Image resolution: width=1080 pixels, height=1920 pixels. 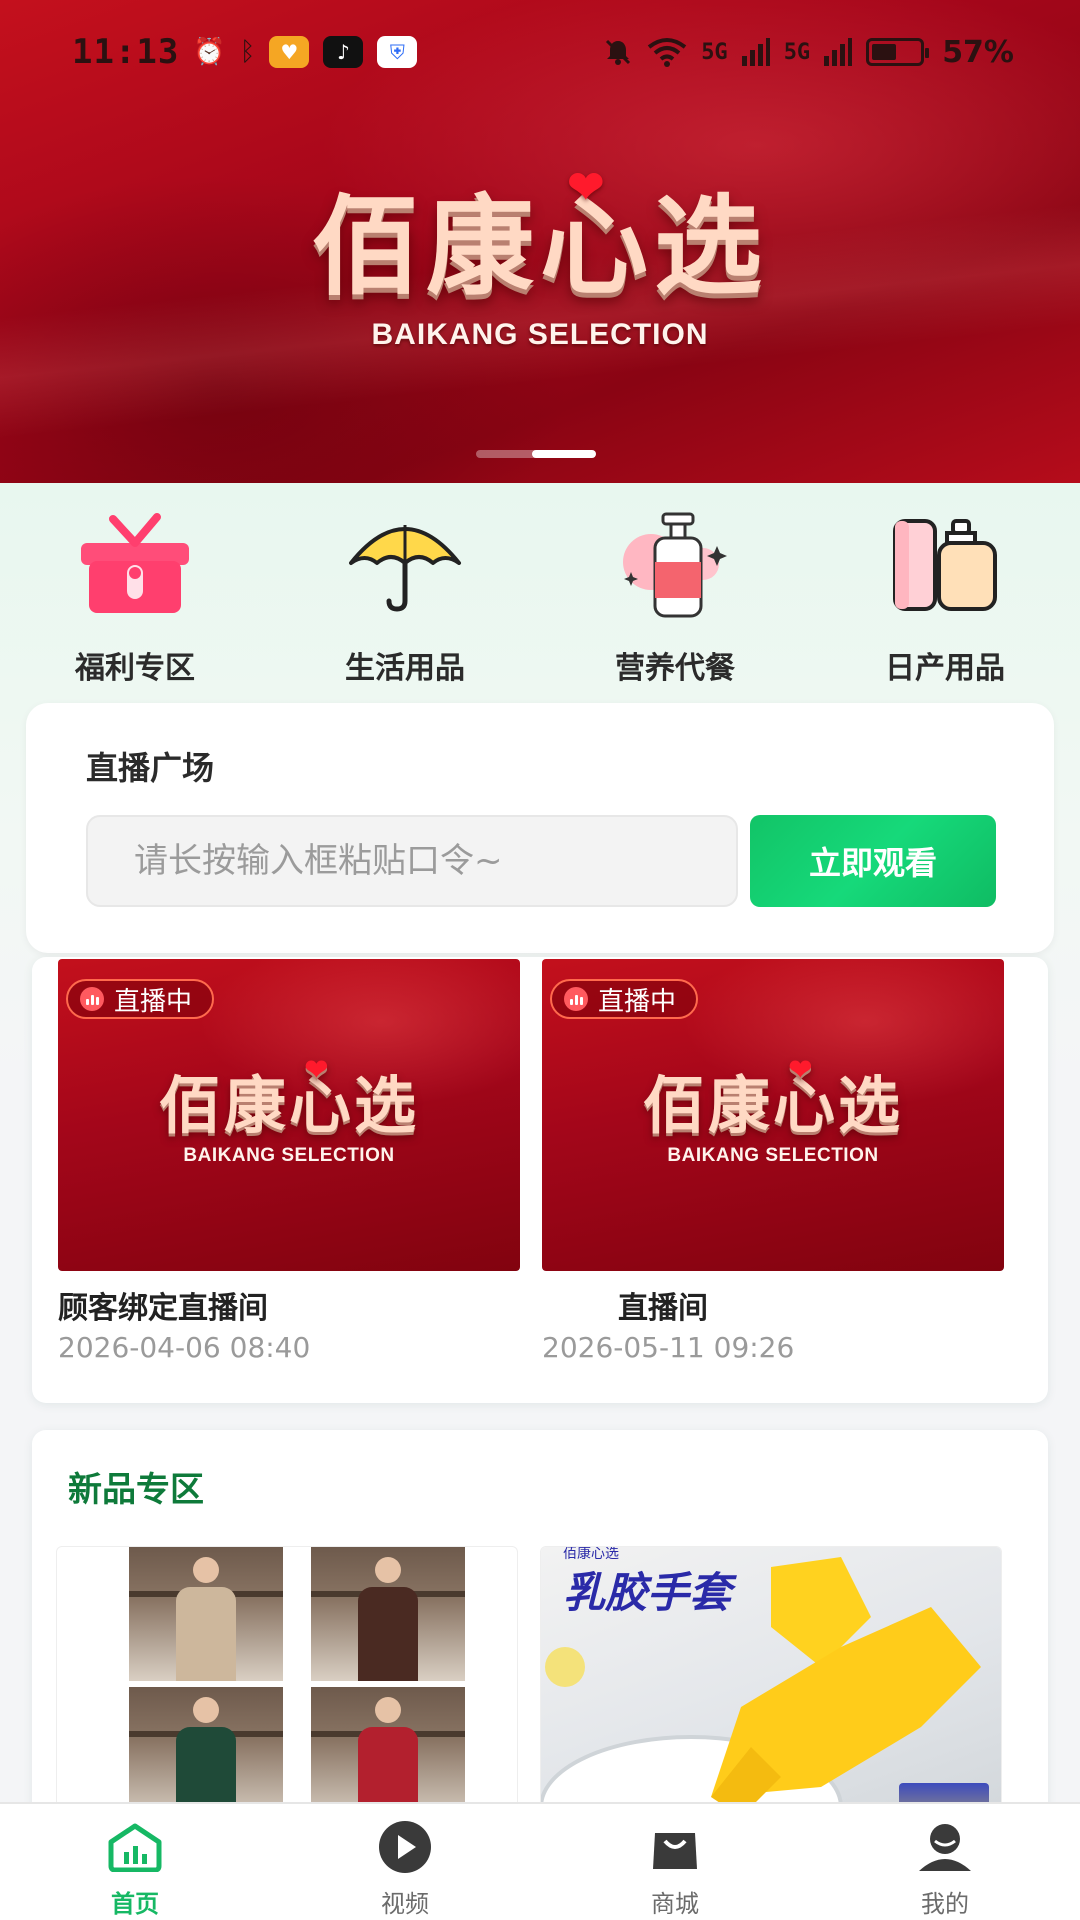 I want to click on live-plaza-card: 直播广场 立即观看, so click(x=540, y=828).